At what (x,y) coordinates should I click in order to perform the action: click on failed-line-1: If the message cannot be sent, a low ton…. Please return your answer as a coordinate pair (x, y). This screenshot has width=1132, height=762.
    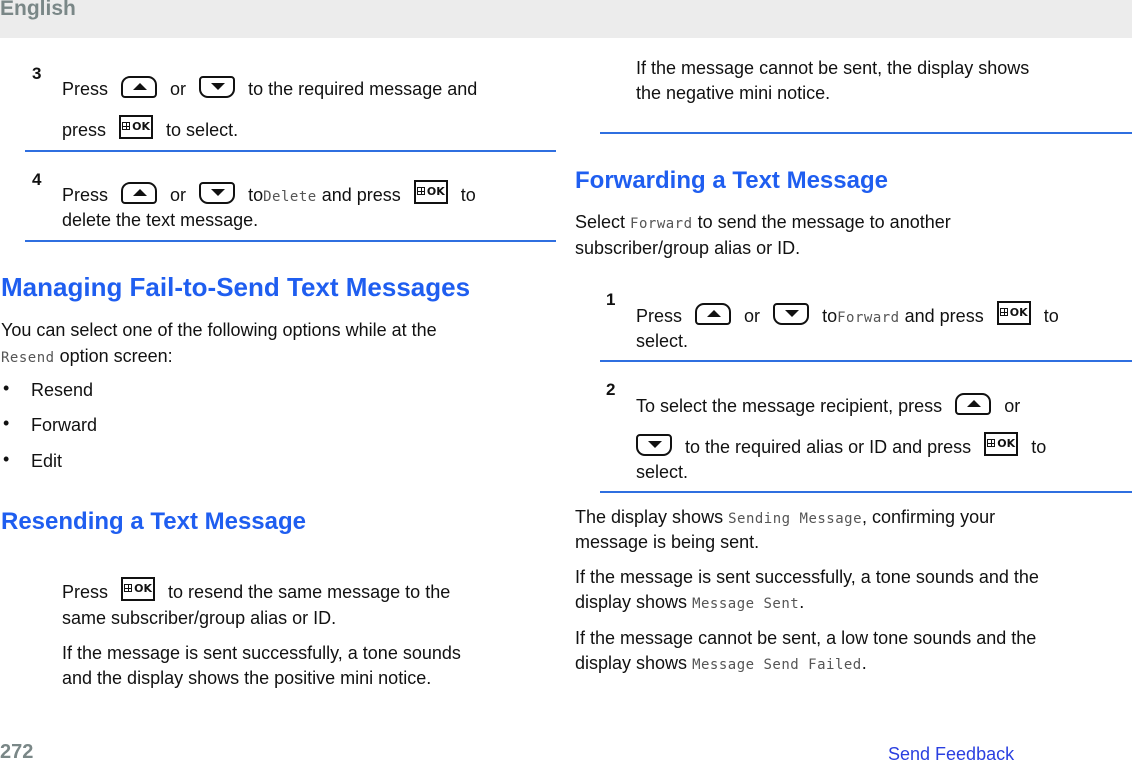
    Looking at the image, I should click on (806, 638).